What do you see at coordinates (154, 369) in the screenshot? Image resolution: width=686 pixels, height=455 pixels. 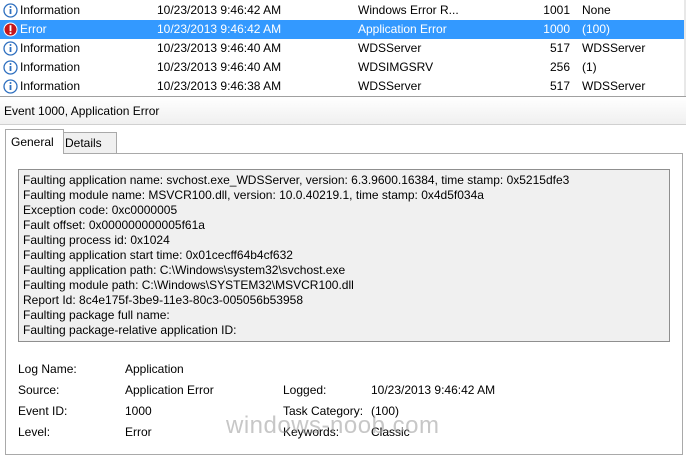 I see `log-name-value: Application` at bounding box center [154, 369].